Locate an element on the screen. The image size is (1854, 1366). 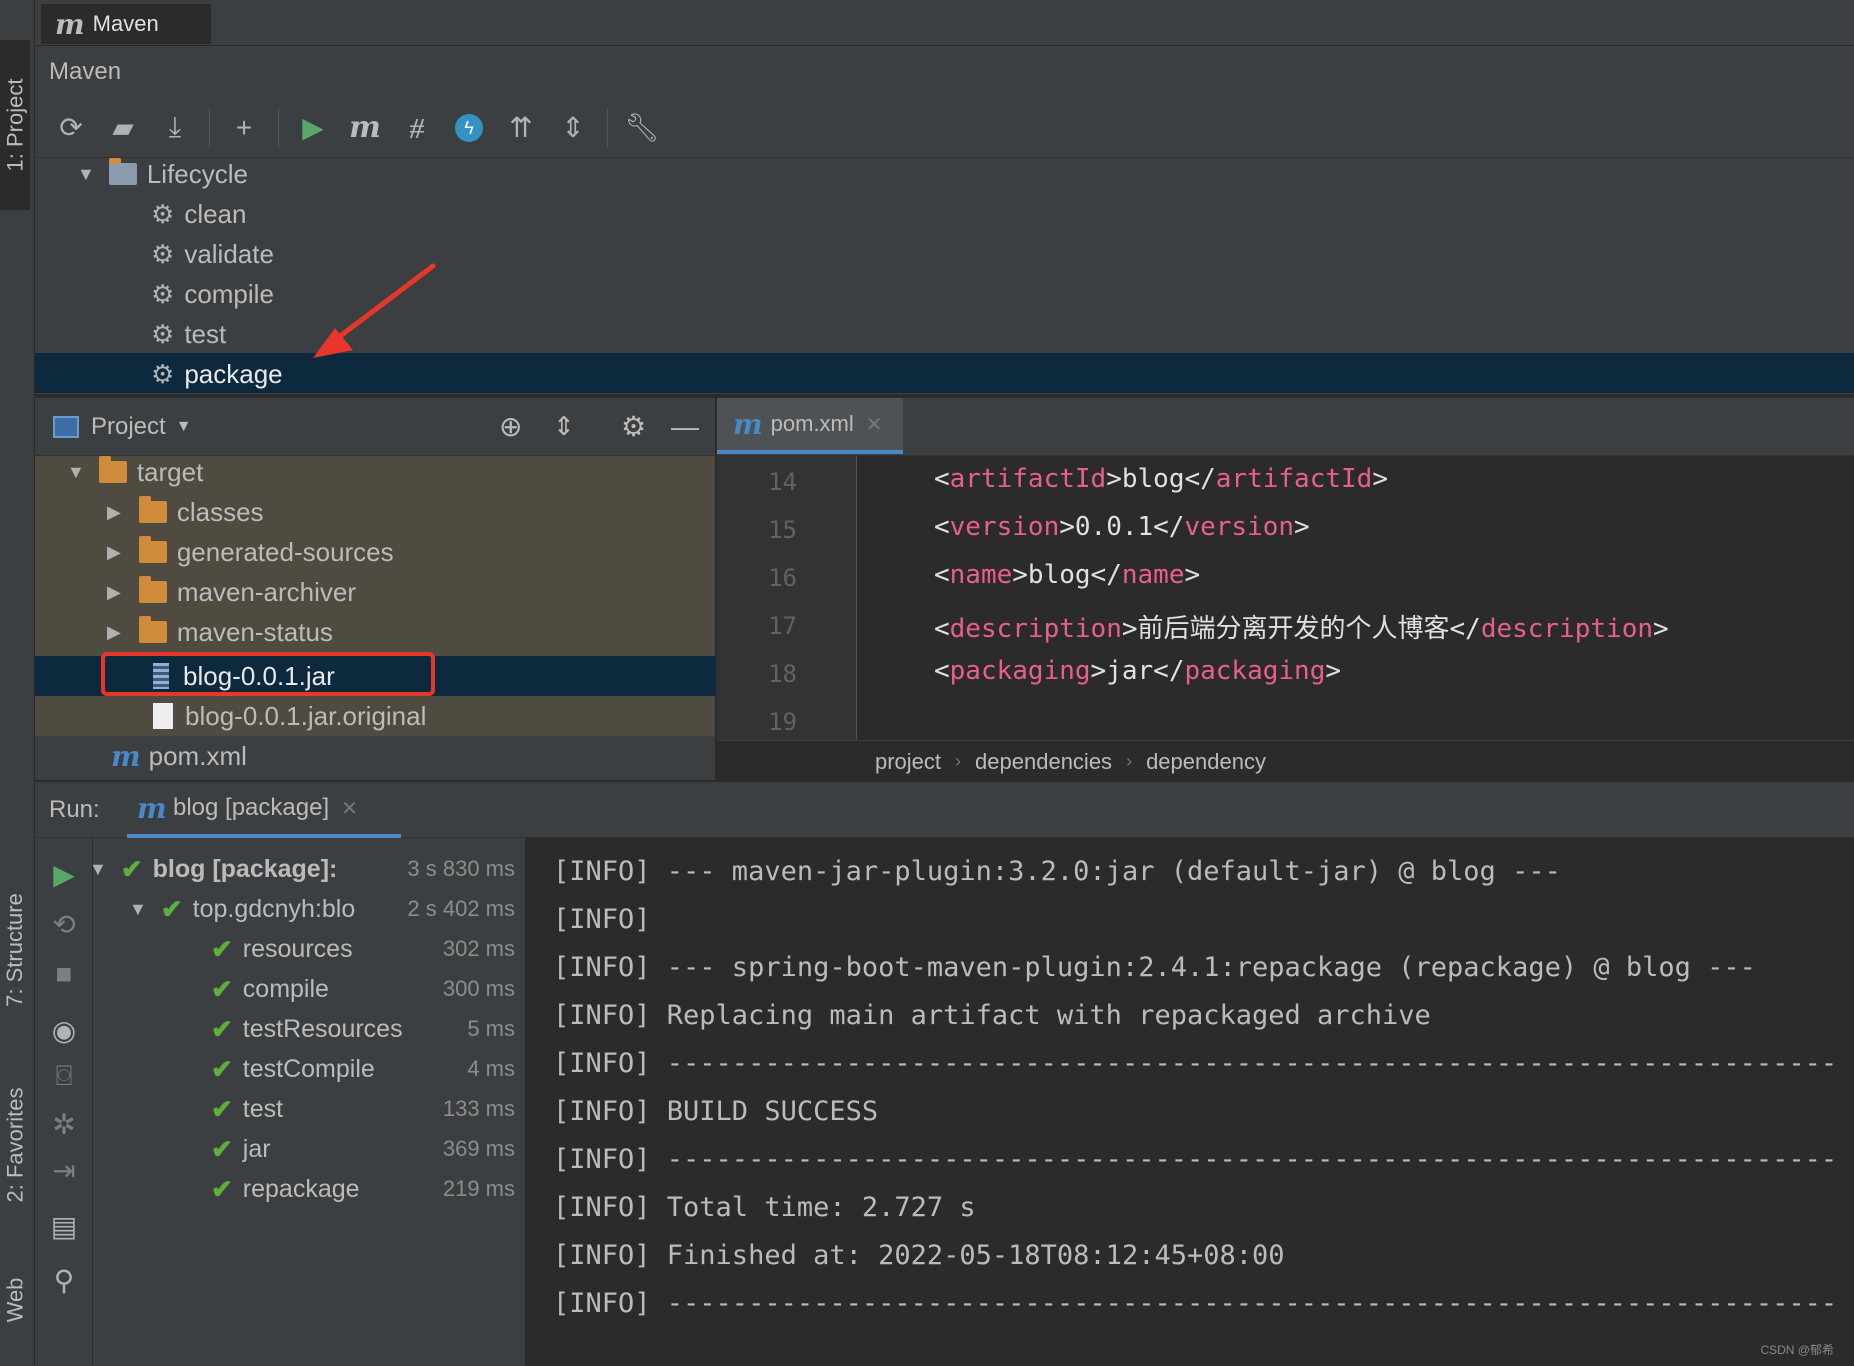
tree-node-pom: m pom.xml is located at coordinates (179, 756).